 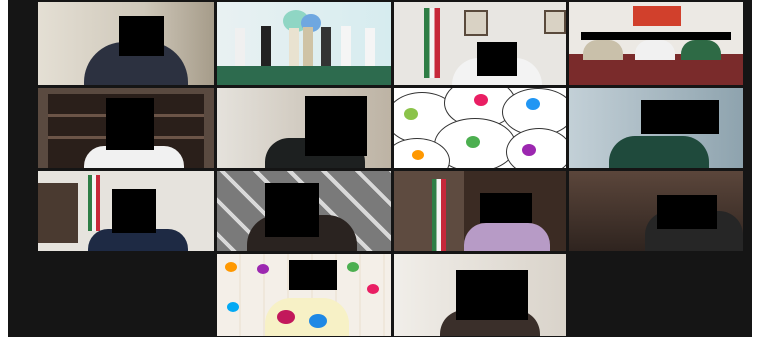 I want to click on logo-bubble, so click(x=536, y=148).